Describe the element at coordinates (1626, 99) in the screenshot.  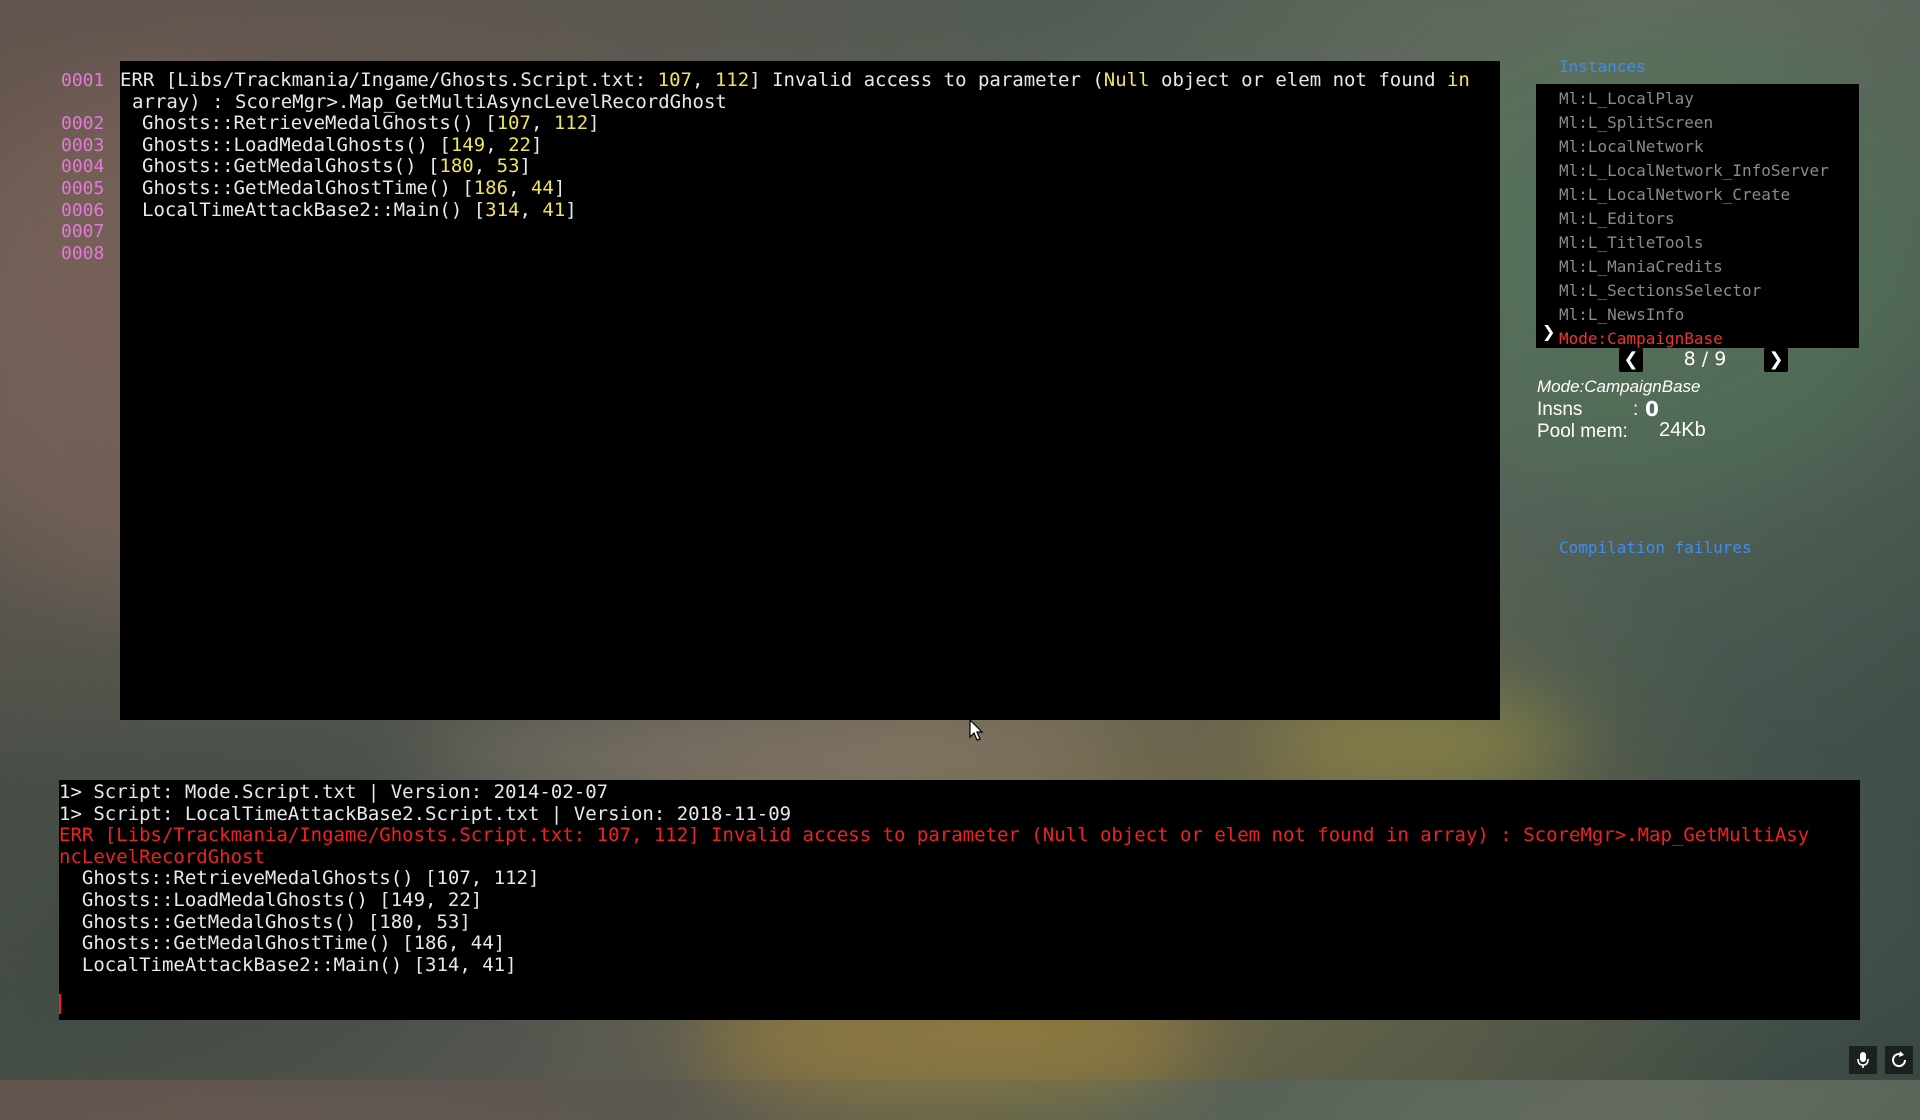
I see `instance-item: Ml:L_LocalPlay` at that location.